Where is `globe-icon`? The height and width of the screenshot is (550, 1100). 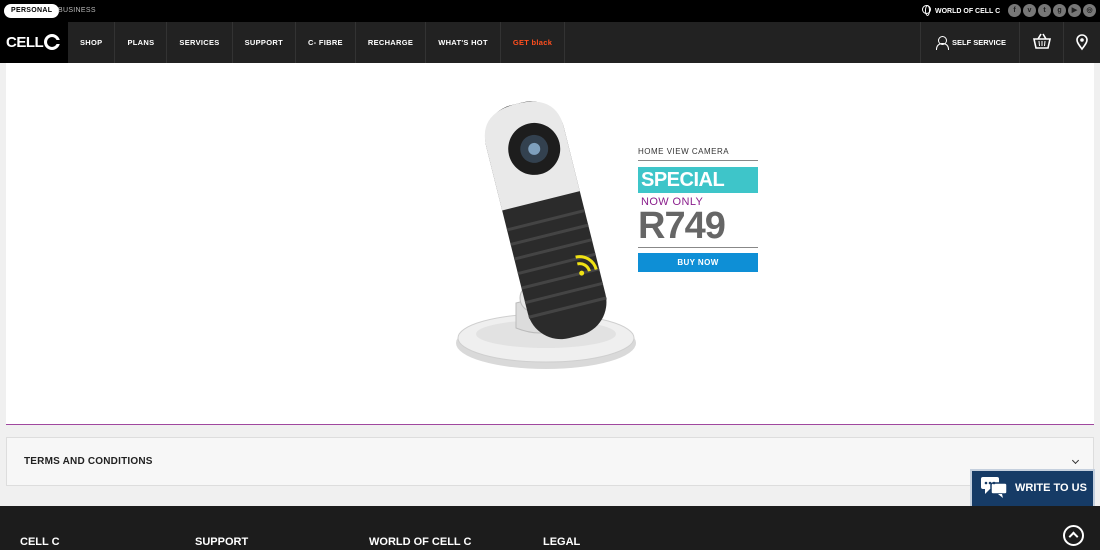 globe-icon is located at coordinates (926, 10).